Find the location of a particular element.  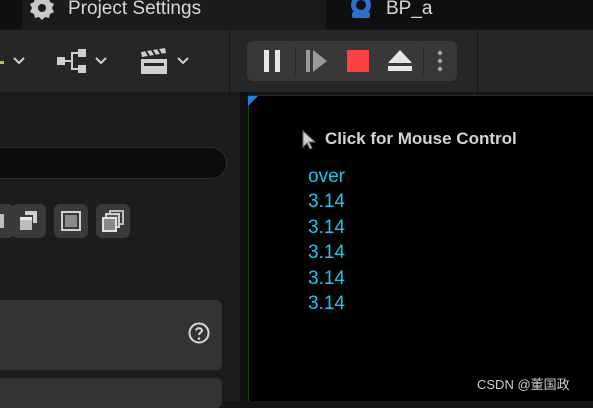

step-frame-icon is located at coordinates (316, 61).